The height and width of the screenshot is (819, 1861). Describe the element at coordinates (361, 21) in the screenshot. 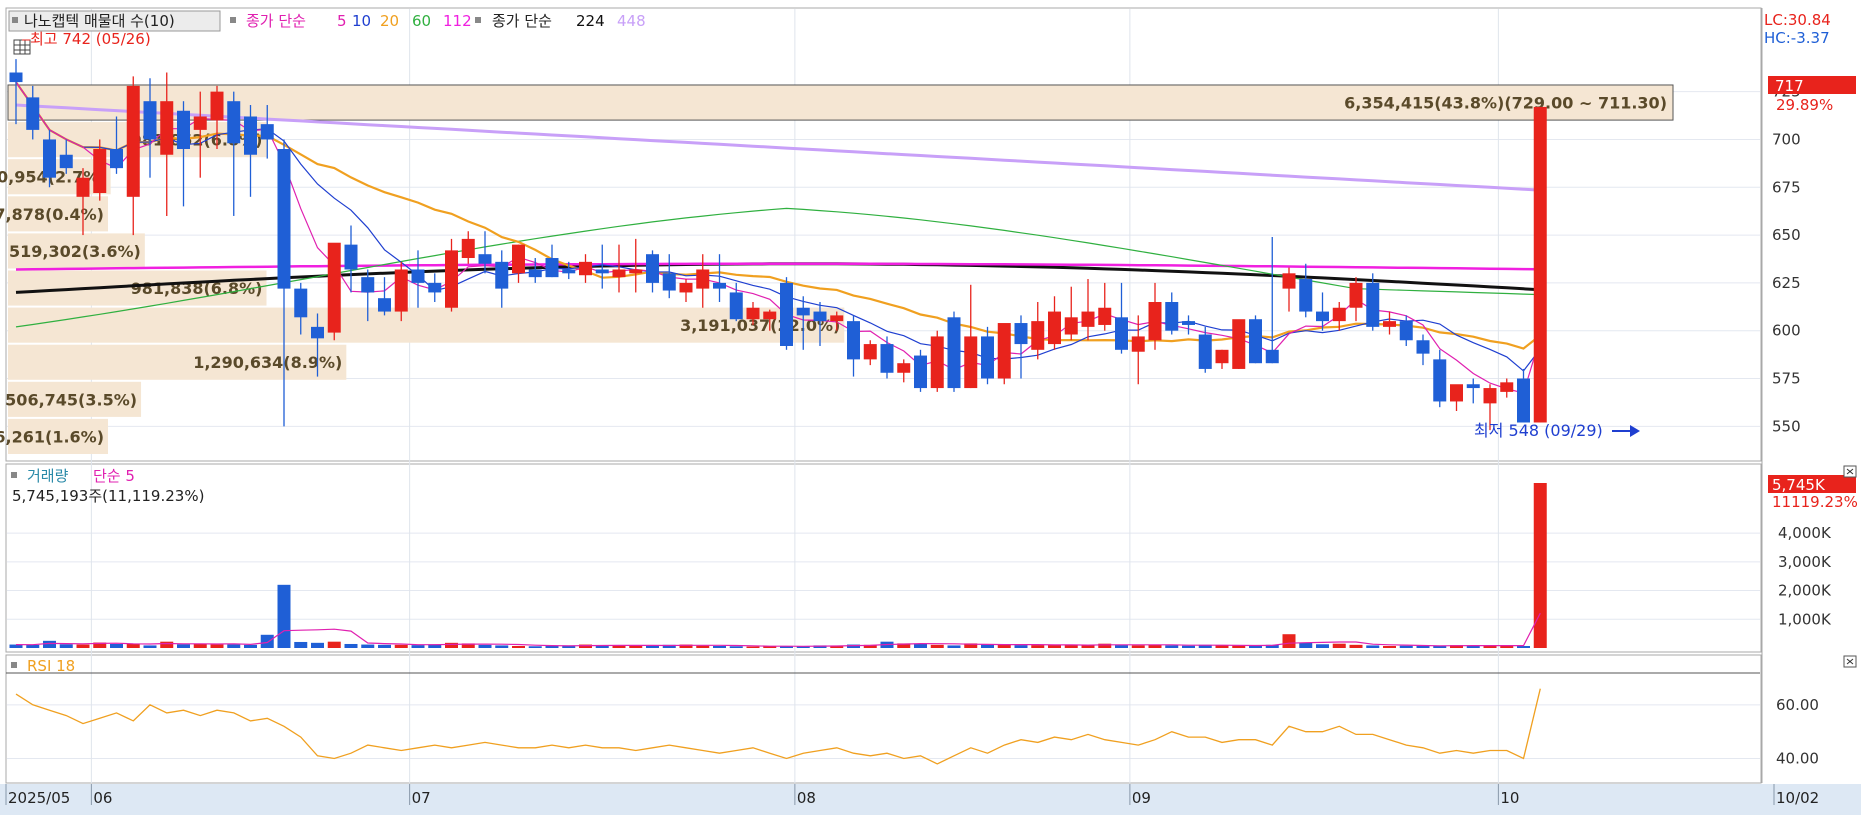

I see `ma10-legend: 10` at that location.